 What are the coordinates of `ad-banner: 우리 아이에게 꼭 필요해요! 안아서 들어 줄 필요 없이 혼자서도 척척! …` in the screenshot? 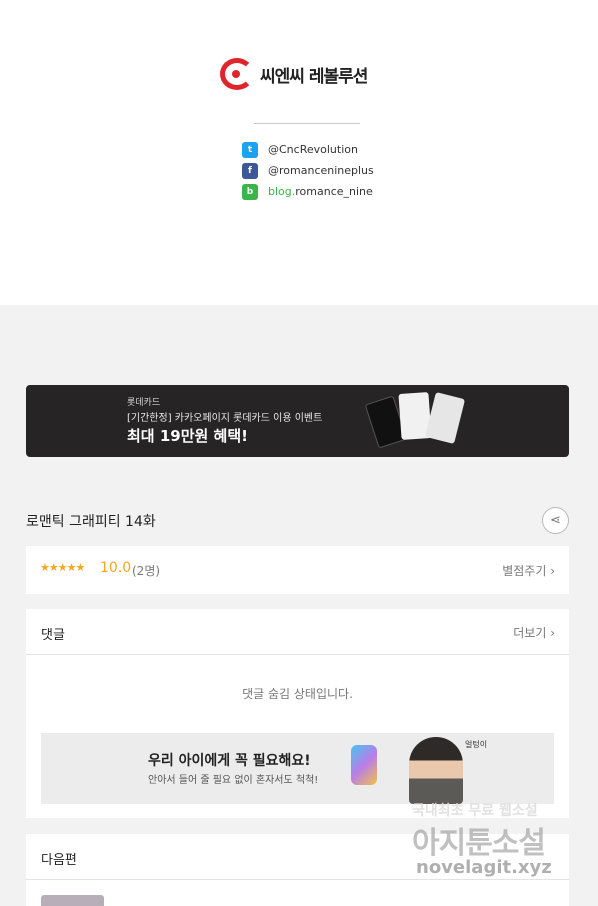 It's located at (297, 768).